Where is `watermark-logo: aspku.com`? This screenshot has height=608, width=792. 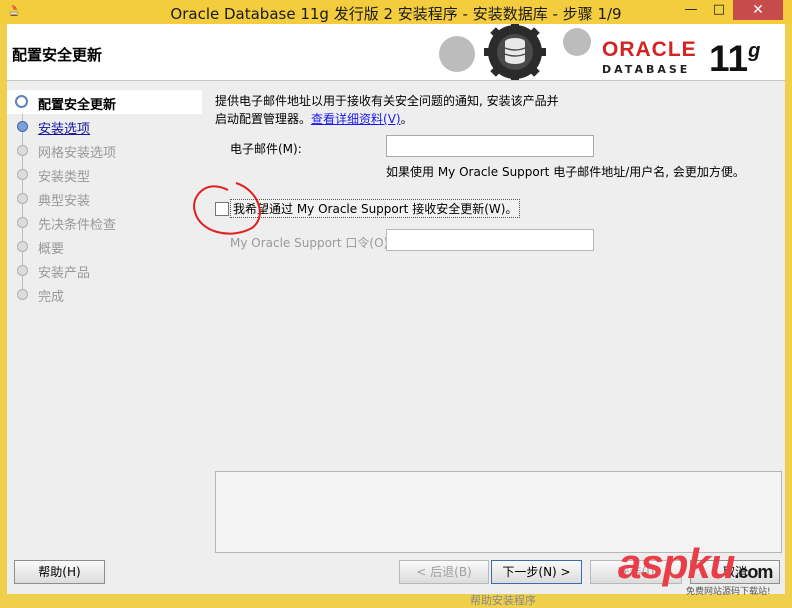 watermark-logo: aspku.com is located at coordinates (695, 564).